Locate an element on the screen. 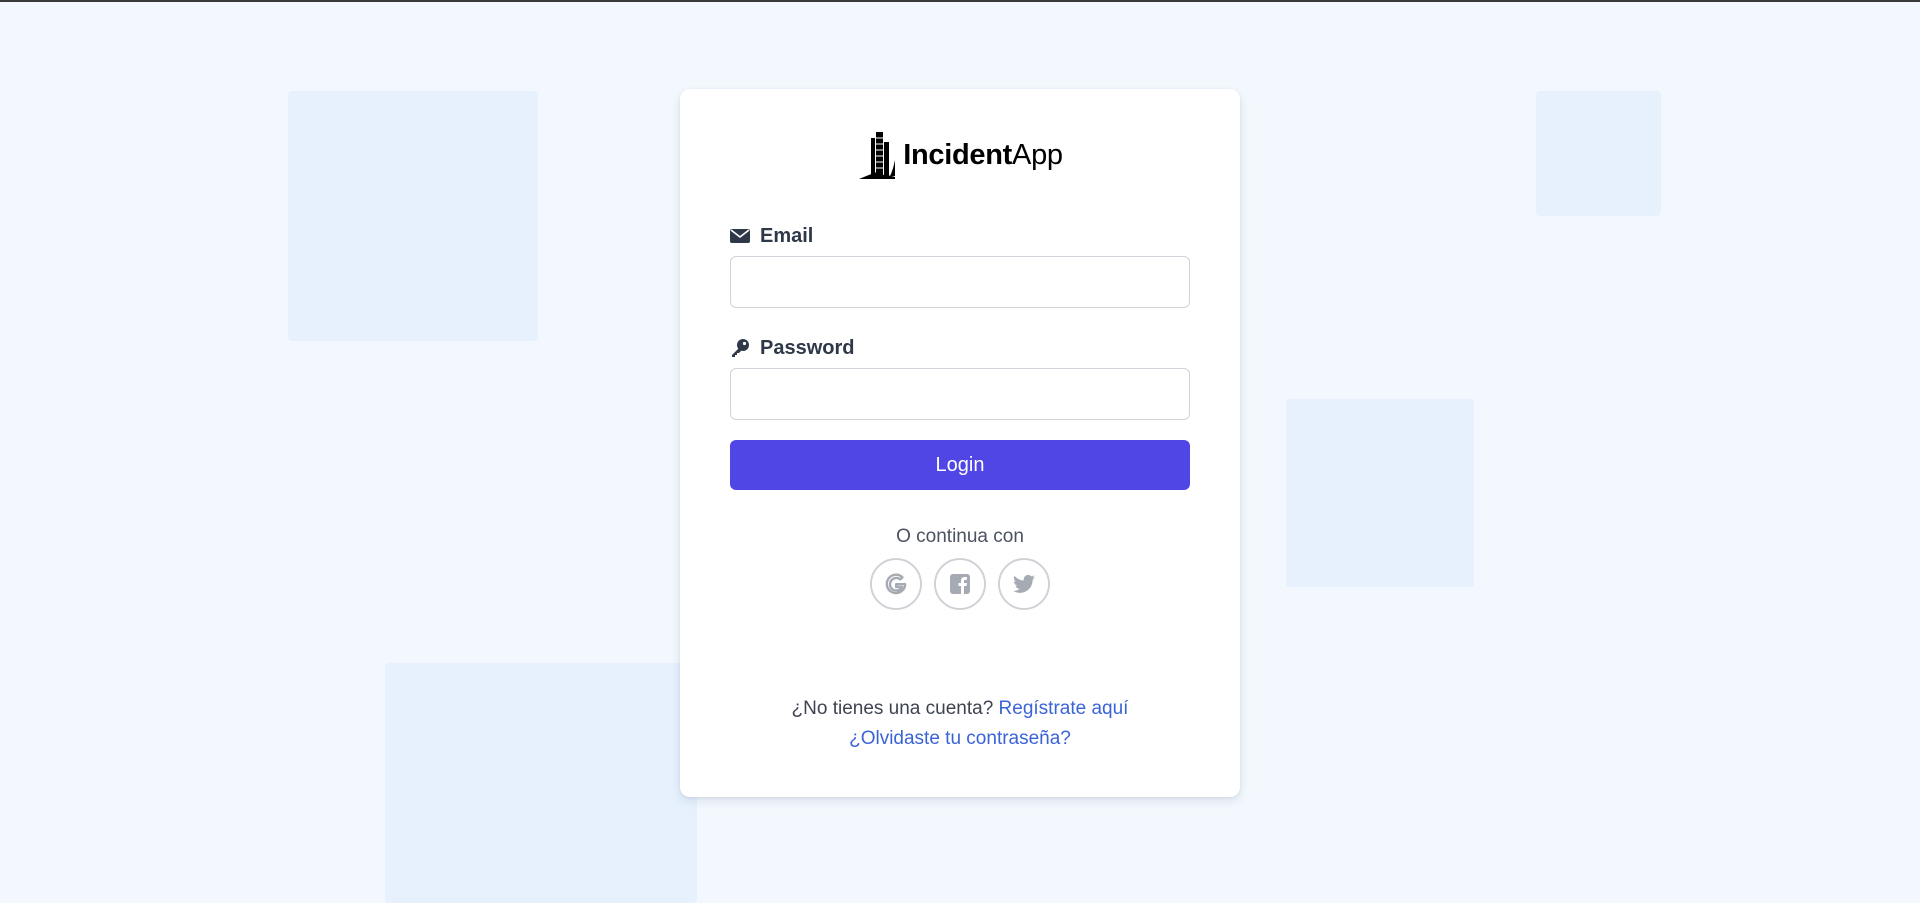 Image resolution: width=1920 pixels, height=903 pixels. no-account-text: ¿No tienes una cuenta? is located at coordinates (892, 708).